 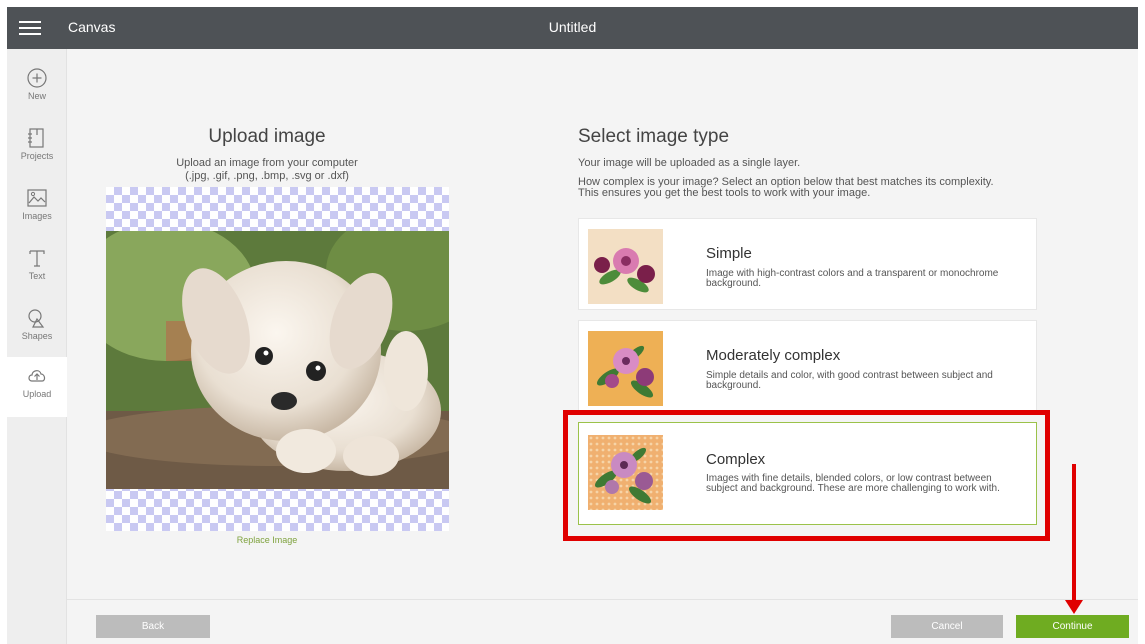 I want to click on option-title: Moderately complex, so click(x=773, y=355).